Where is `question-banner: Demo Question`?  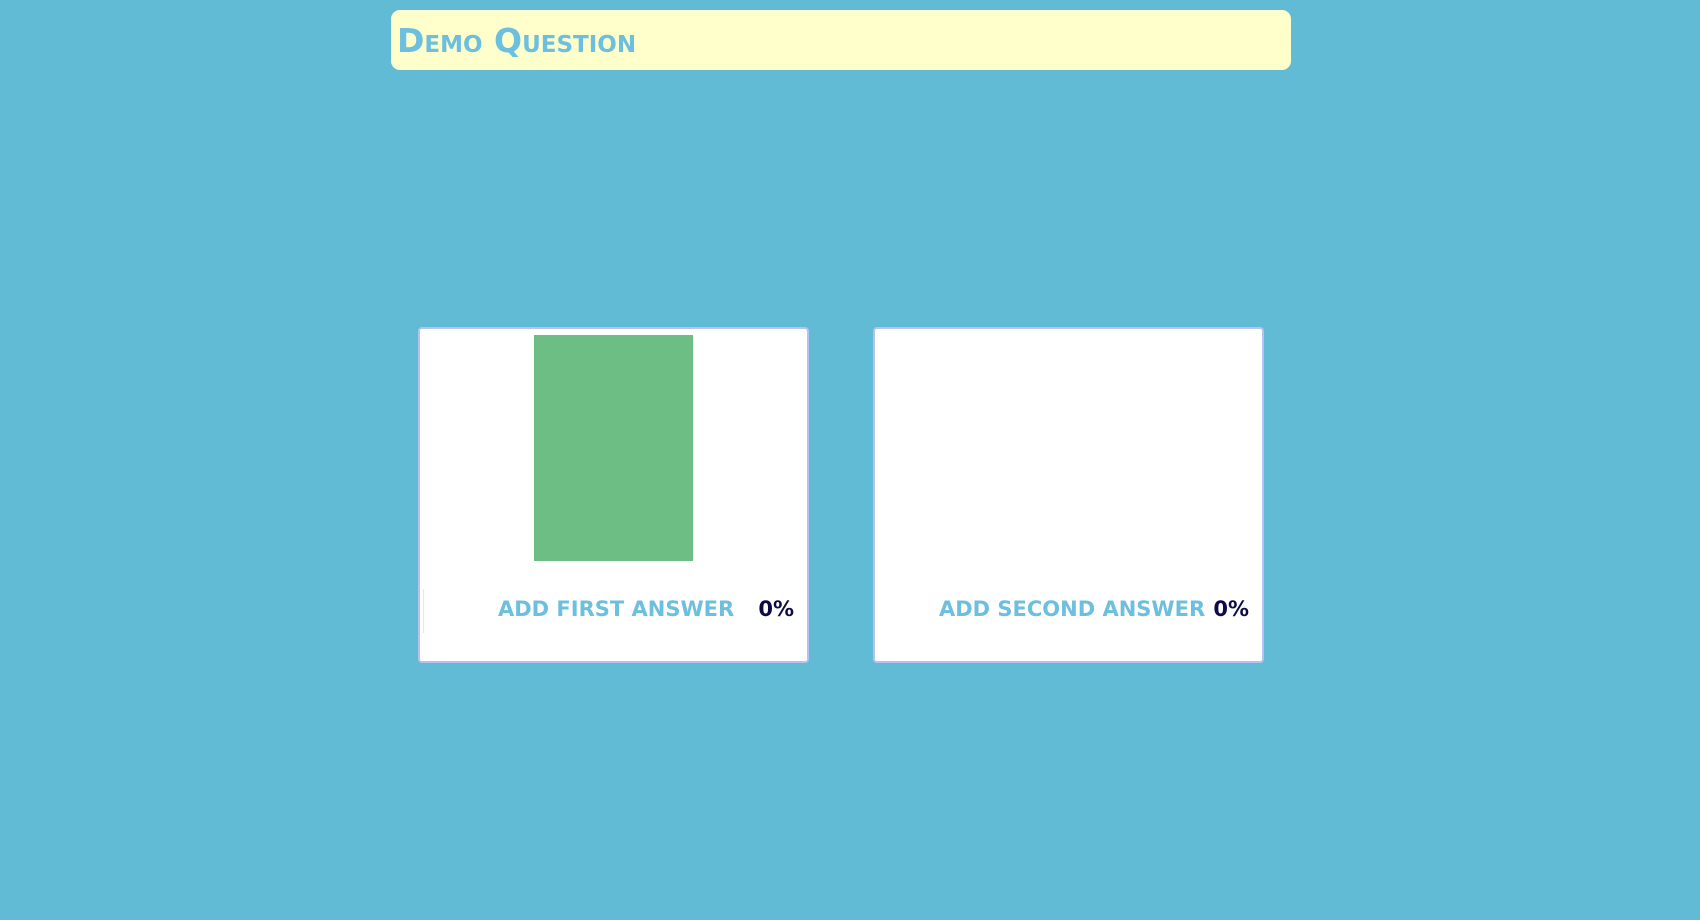
question-banner: Demo Question is located at coordinates (841, 40).